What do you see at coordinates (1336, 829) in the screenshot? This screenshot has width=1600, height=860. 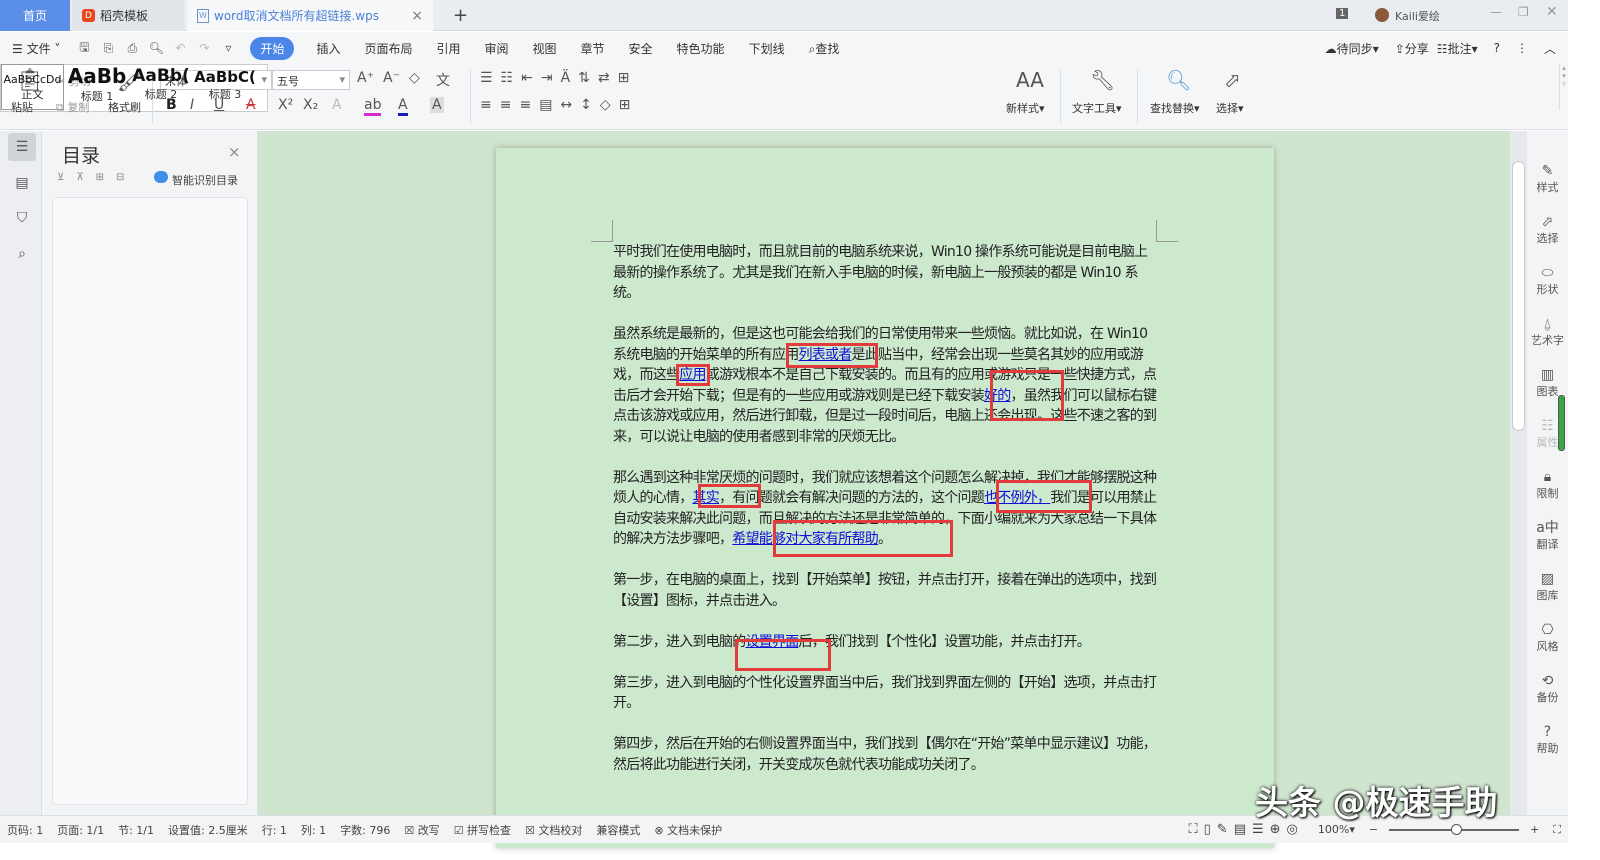 I see `zoom-select: 100%▾` at bounding box center [1336, 829].